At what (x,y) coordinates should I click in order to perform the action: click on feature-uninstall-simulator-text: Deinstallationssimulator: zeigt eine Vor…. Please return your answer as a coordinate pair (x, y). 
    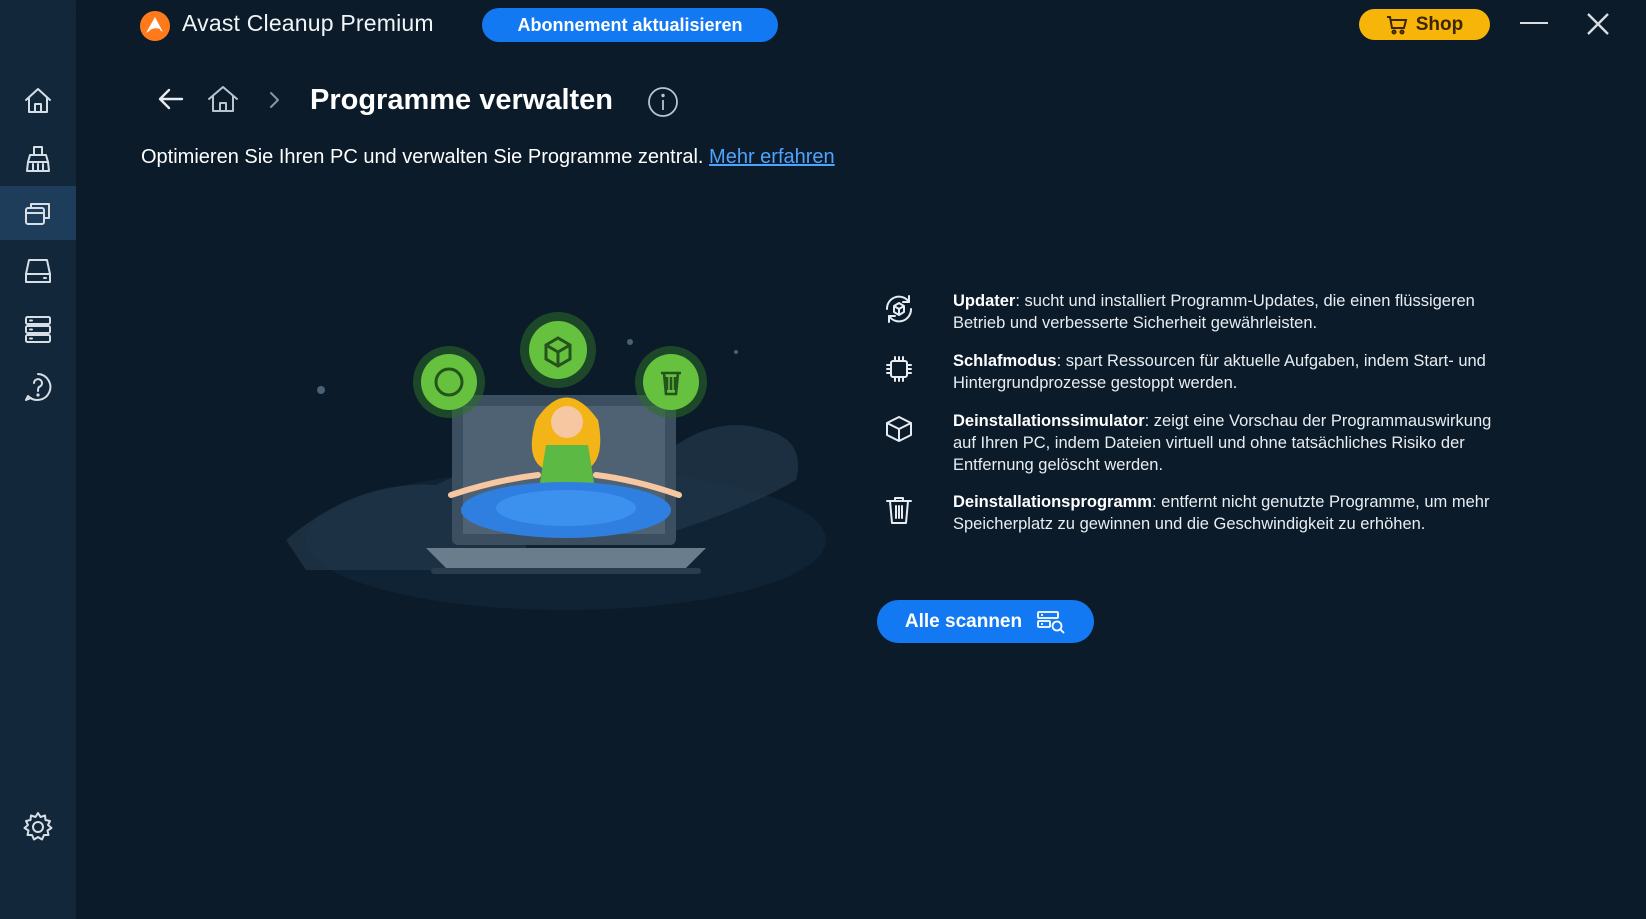
    Looking at the image, I should click on (1223, 443).